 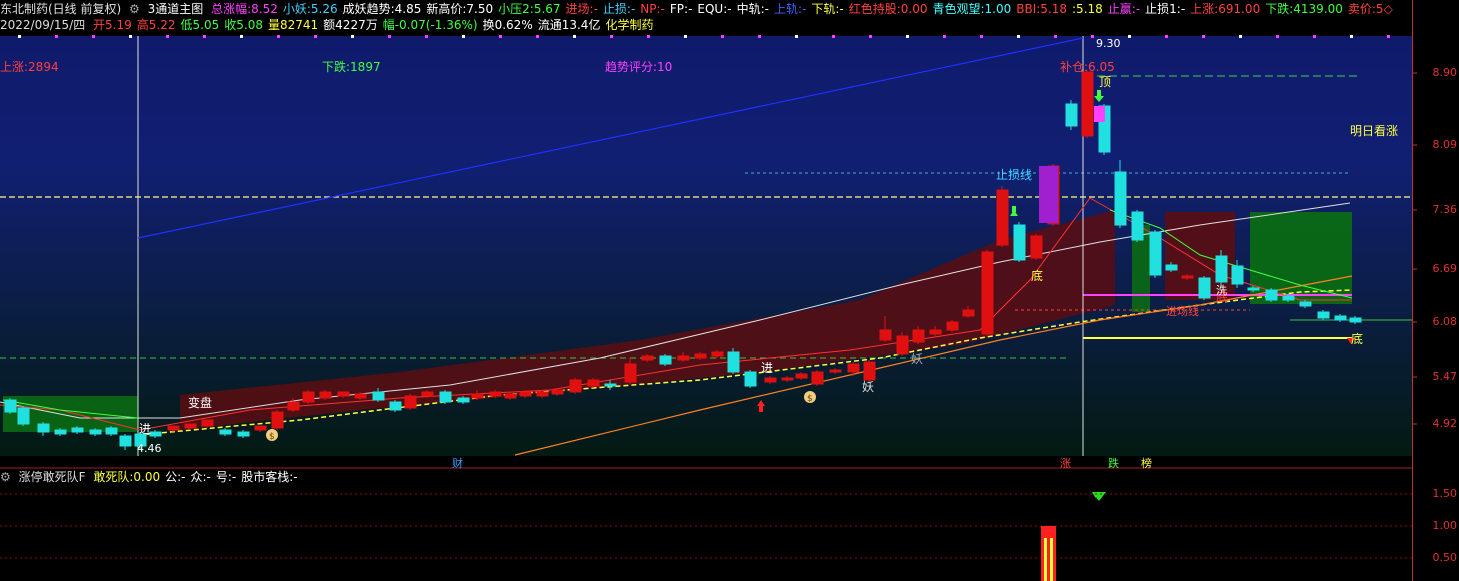 What do you see at coordinates (917, 359) in the screenshot?
I see `monster-label: 妖` at bounding box center [917, 359].